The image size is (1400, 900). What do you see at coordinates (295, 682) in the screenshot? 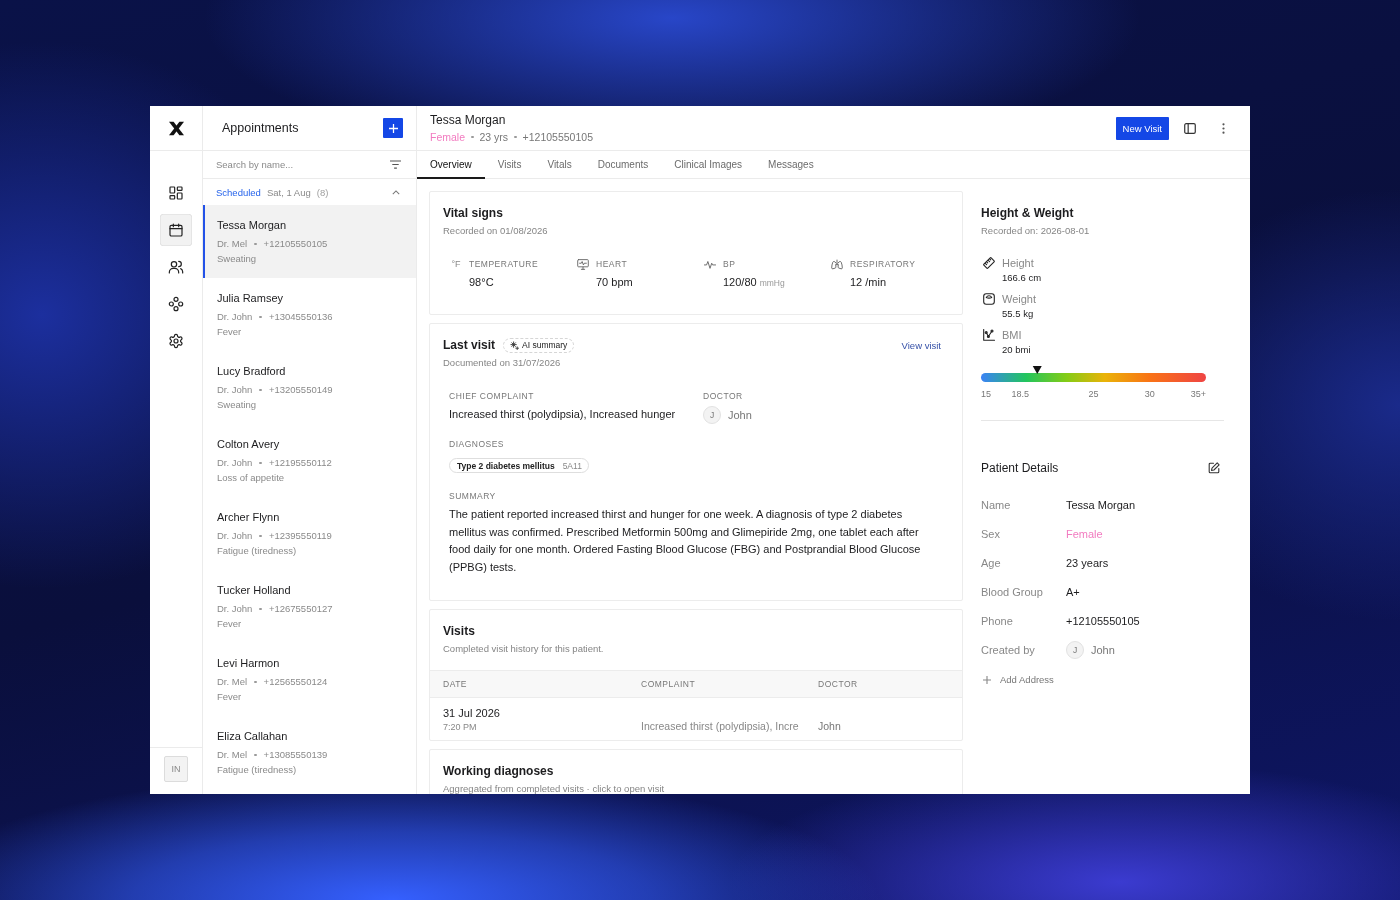
I see `phone-number: +12565550124` at bounding box center [295, 682].